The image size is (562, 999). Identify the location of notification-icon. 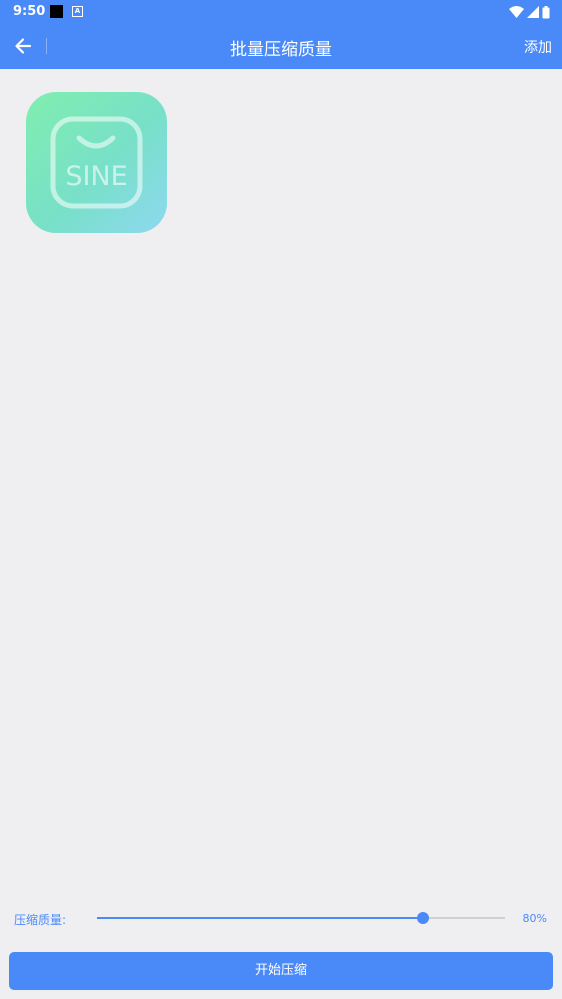
(56, 11).